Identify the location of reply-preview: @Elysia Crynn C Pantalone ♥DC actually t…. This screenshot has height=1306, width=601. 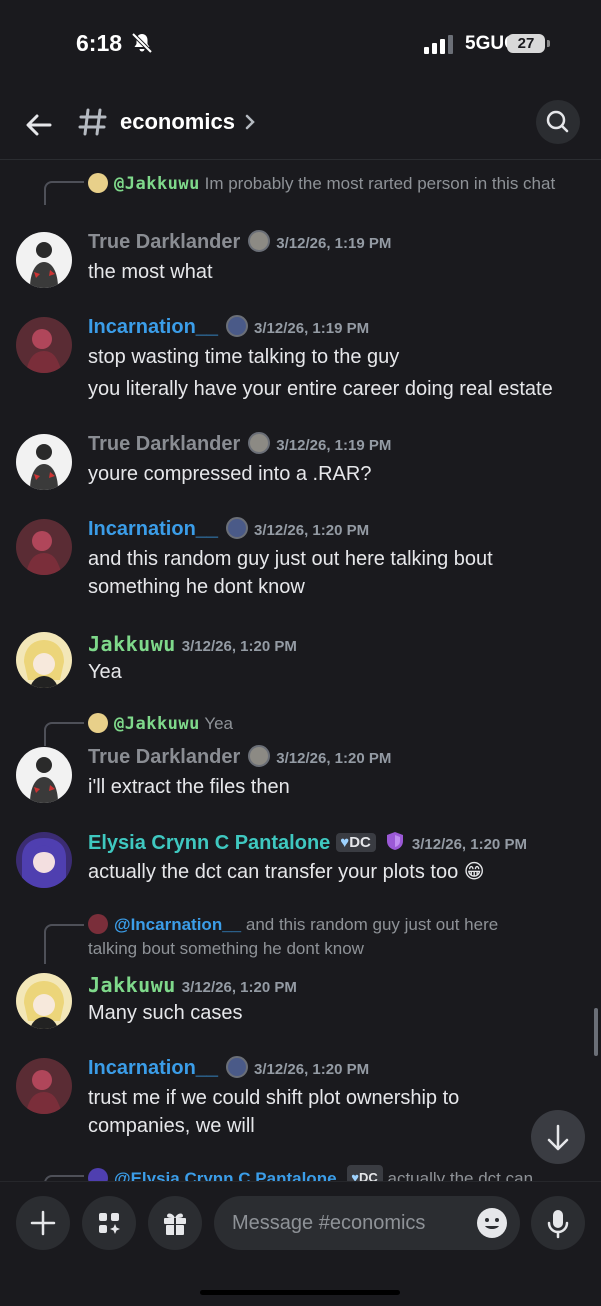
(310, 1173).